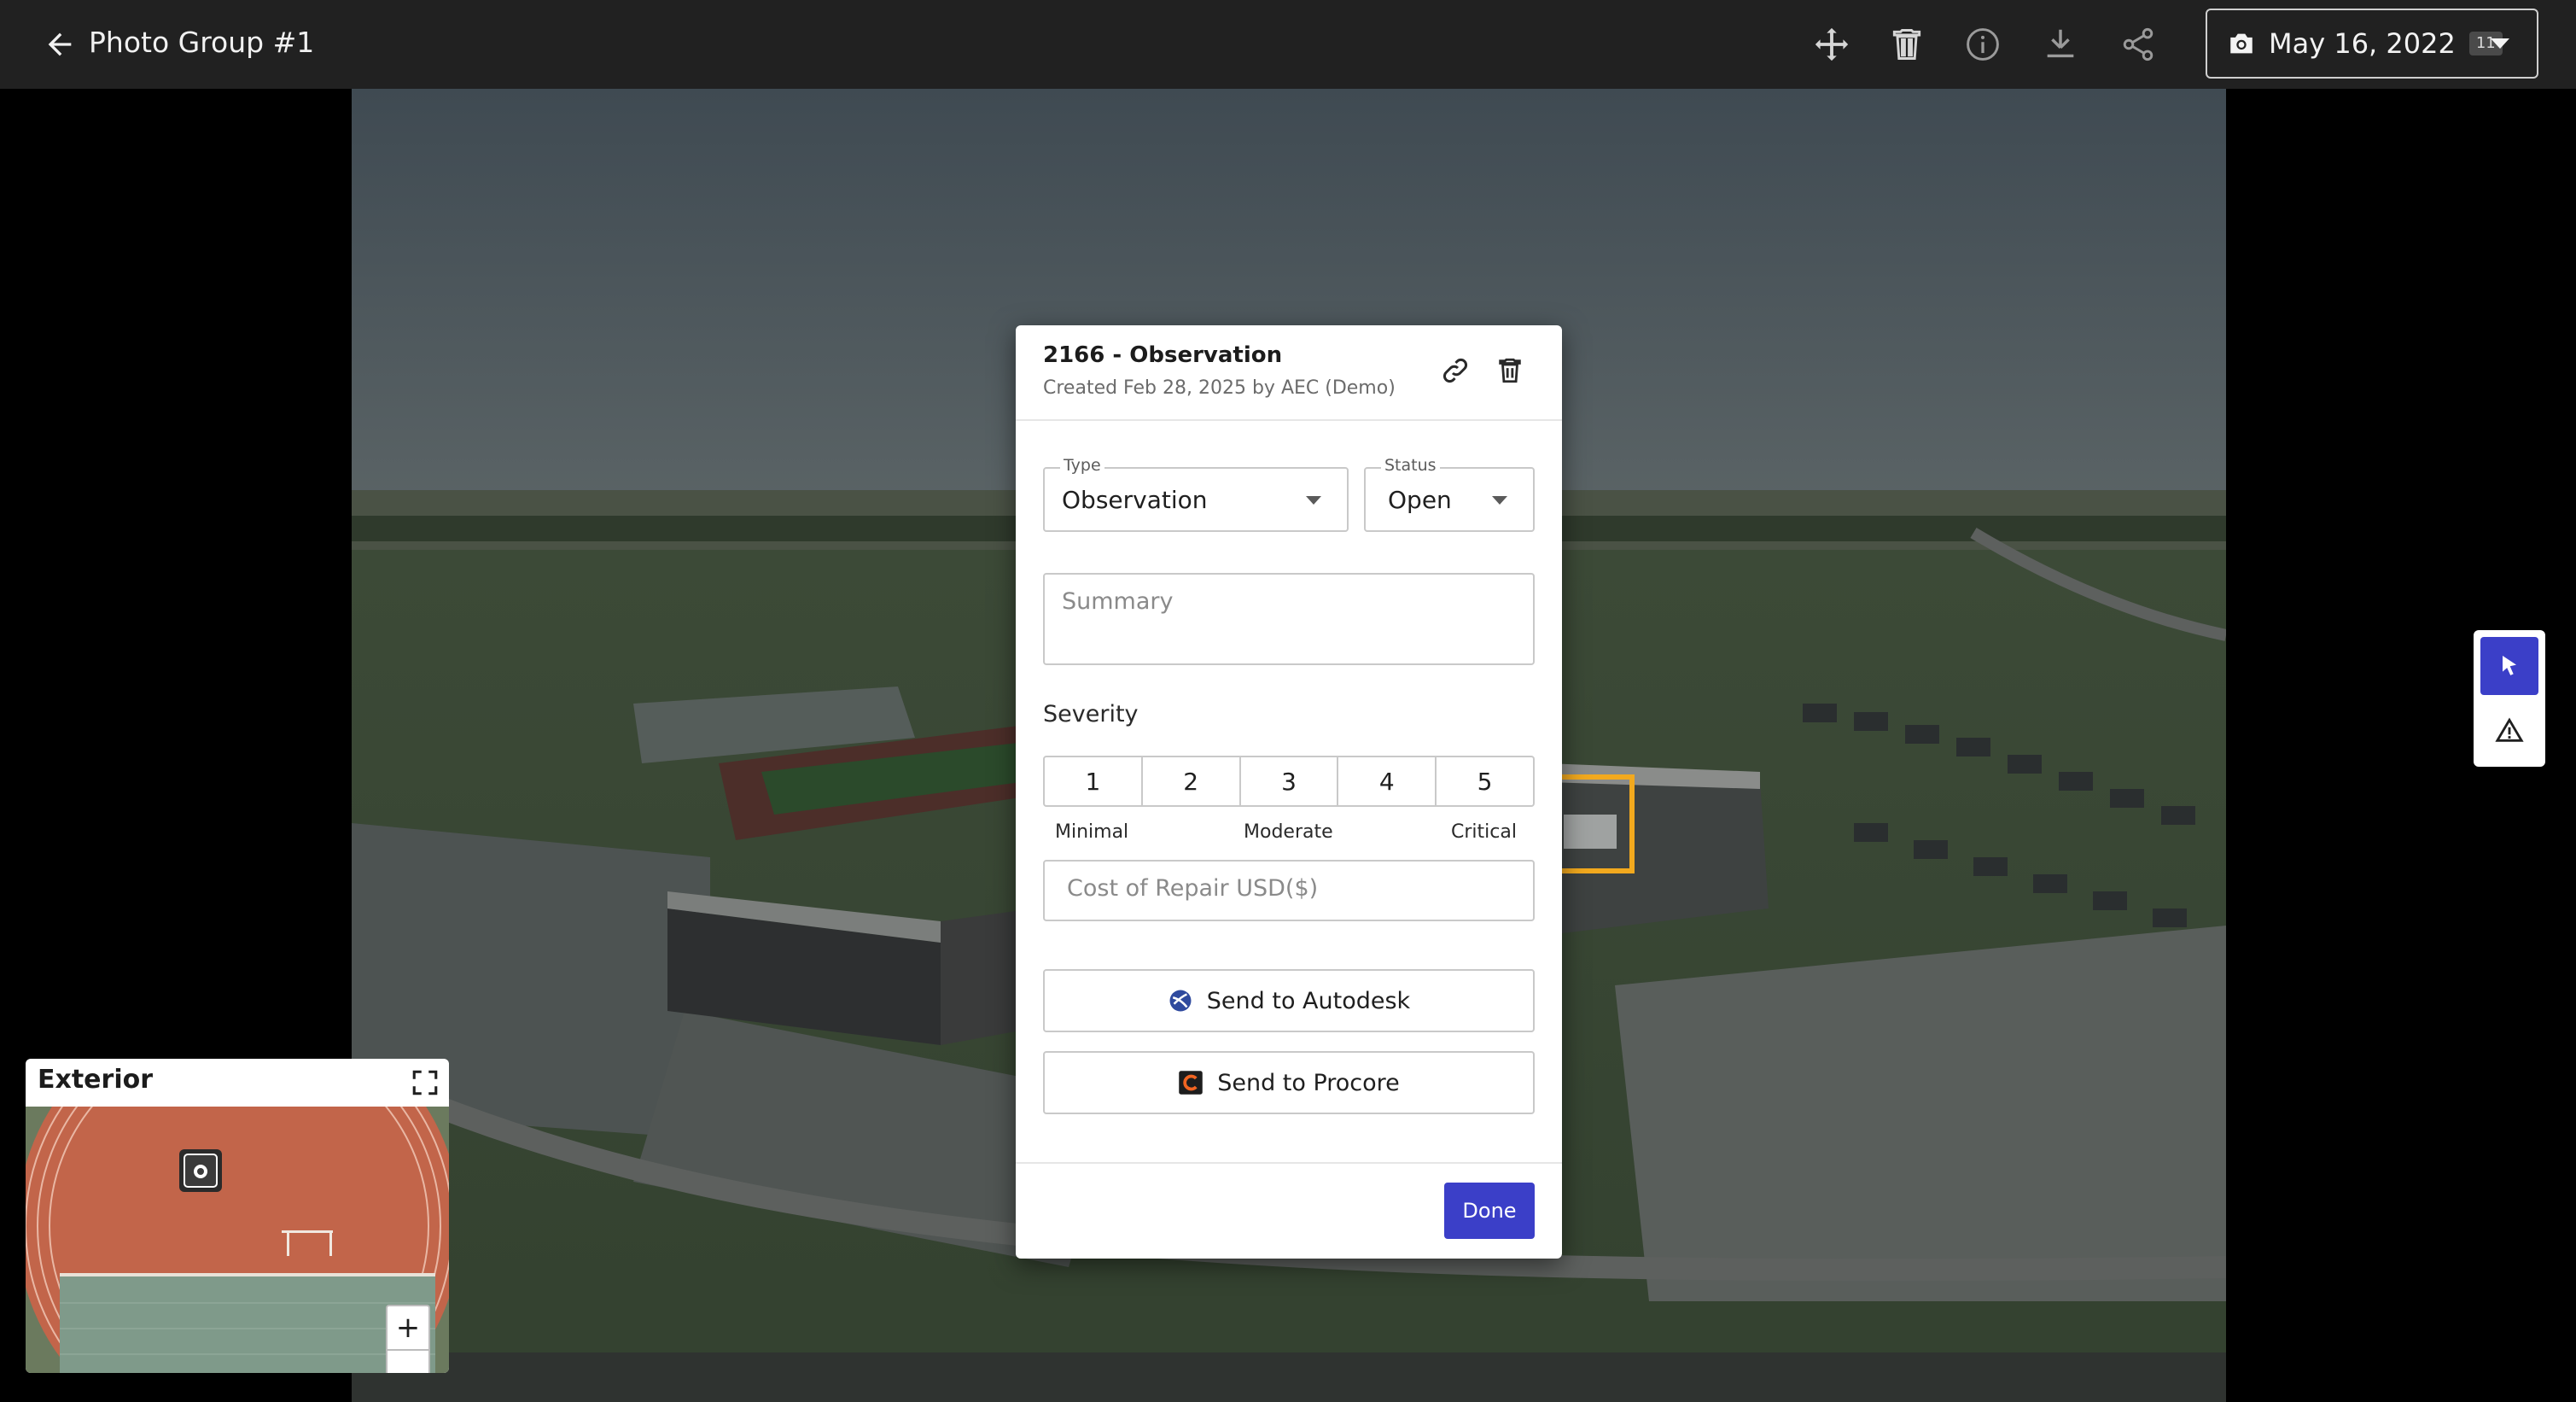 The image size is (2576, 1402). What do you see at coordinates (1308, 1001) in the screenshot?
I see `send-to-autodesk-label: Send to Autodesk` at bounding box center [1308, 1001].